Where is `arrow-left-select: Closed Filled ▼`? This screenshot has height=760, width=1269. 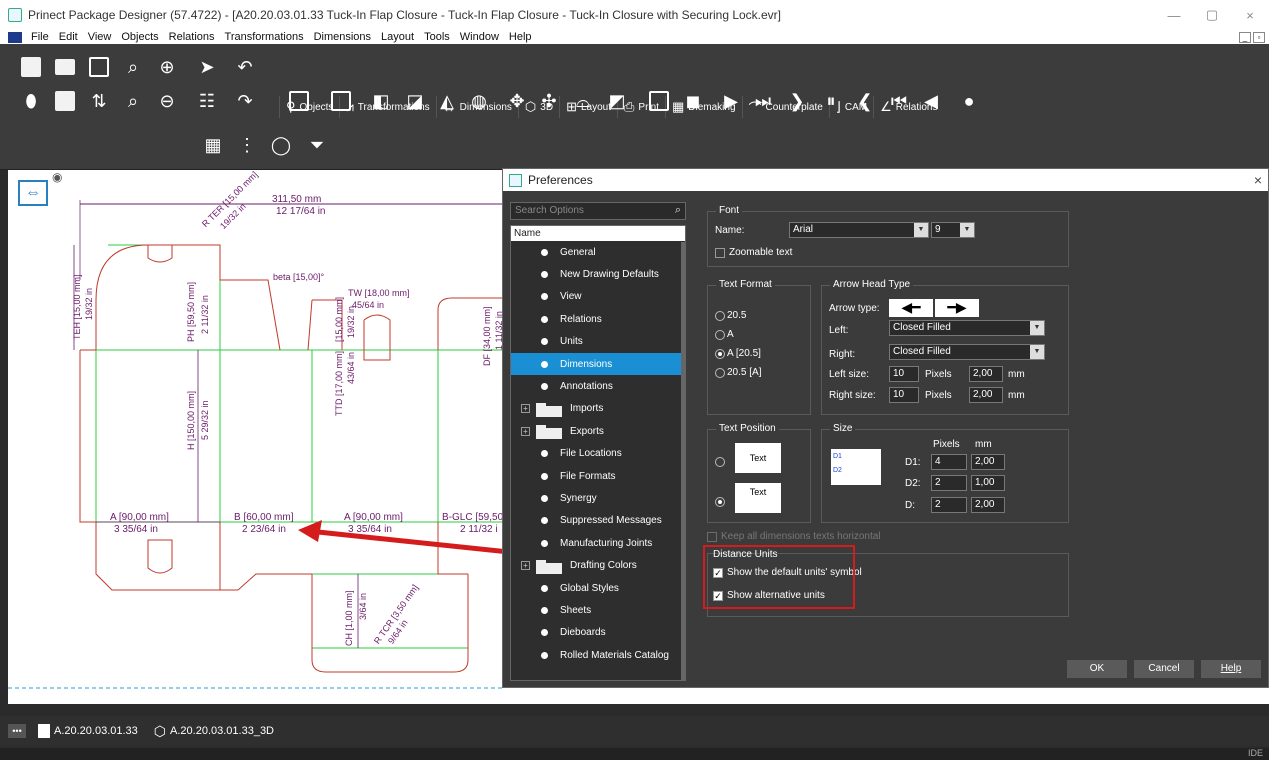 arrow-left-select: Closed Filled ▼ is located at coordinates (967, 328).